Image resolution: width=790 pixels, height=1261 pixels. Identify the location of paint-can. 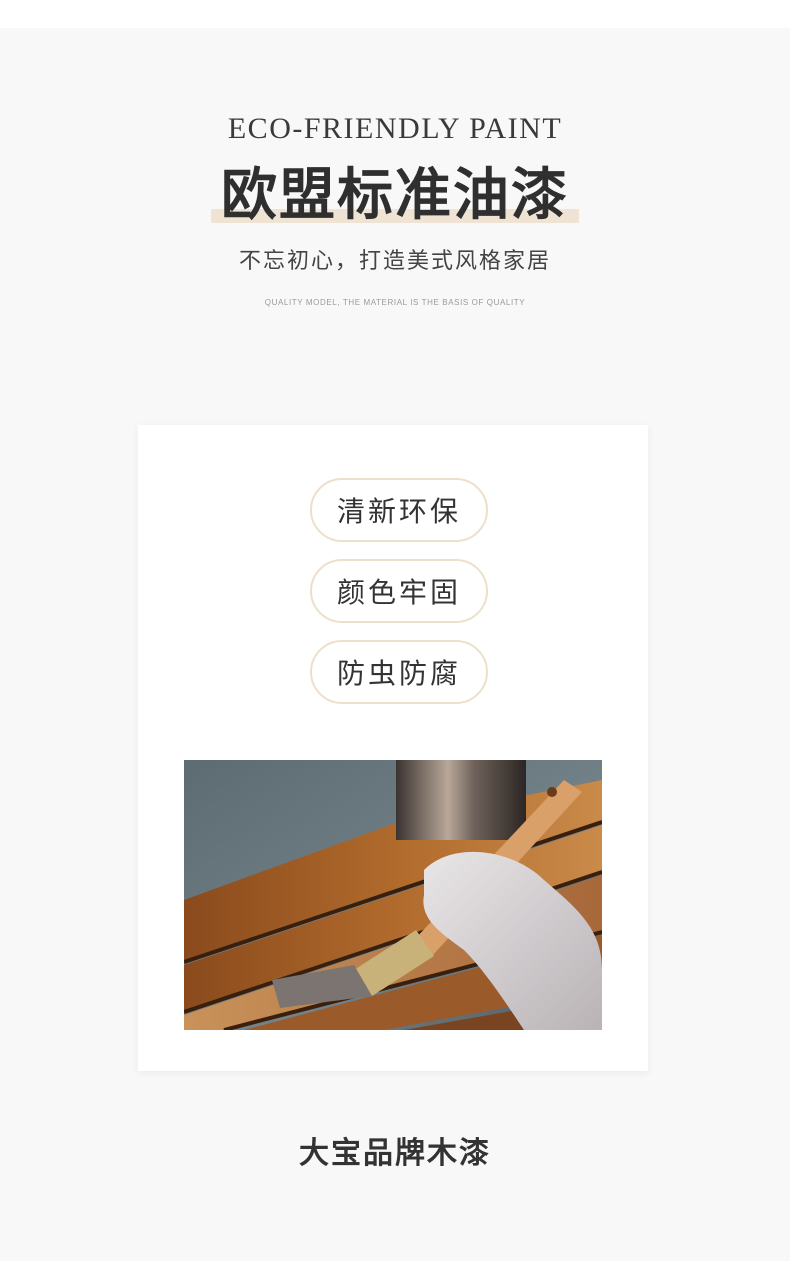
(461, 800).